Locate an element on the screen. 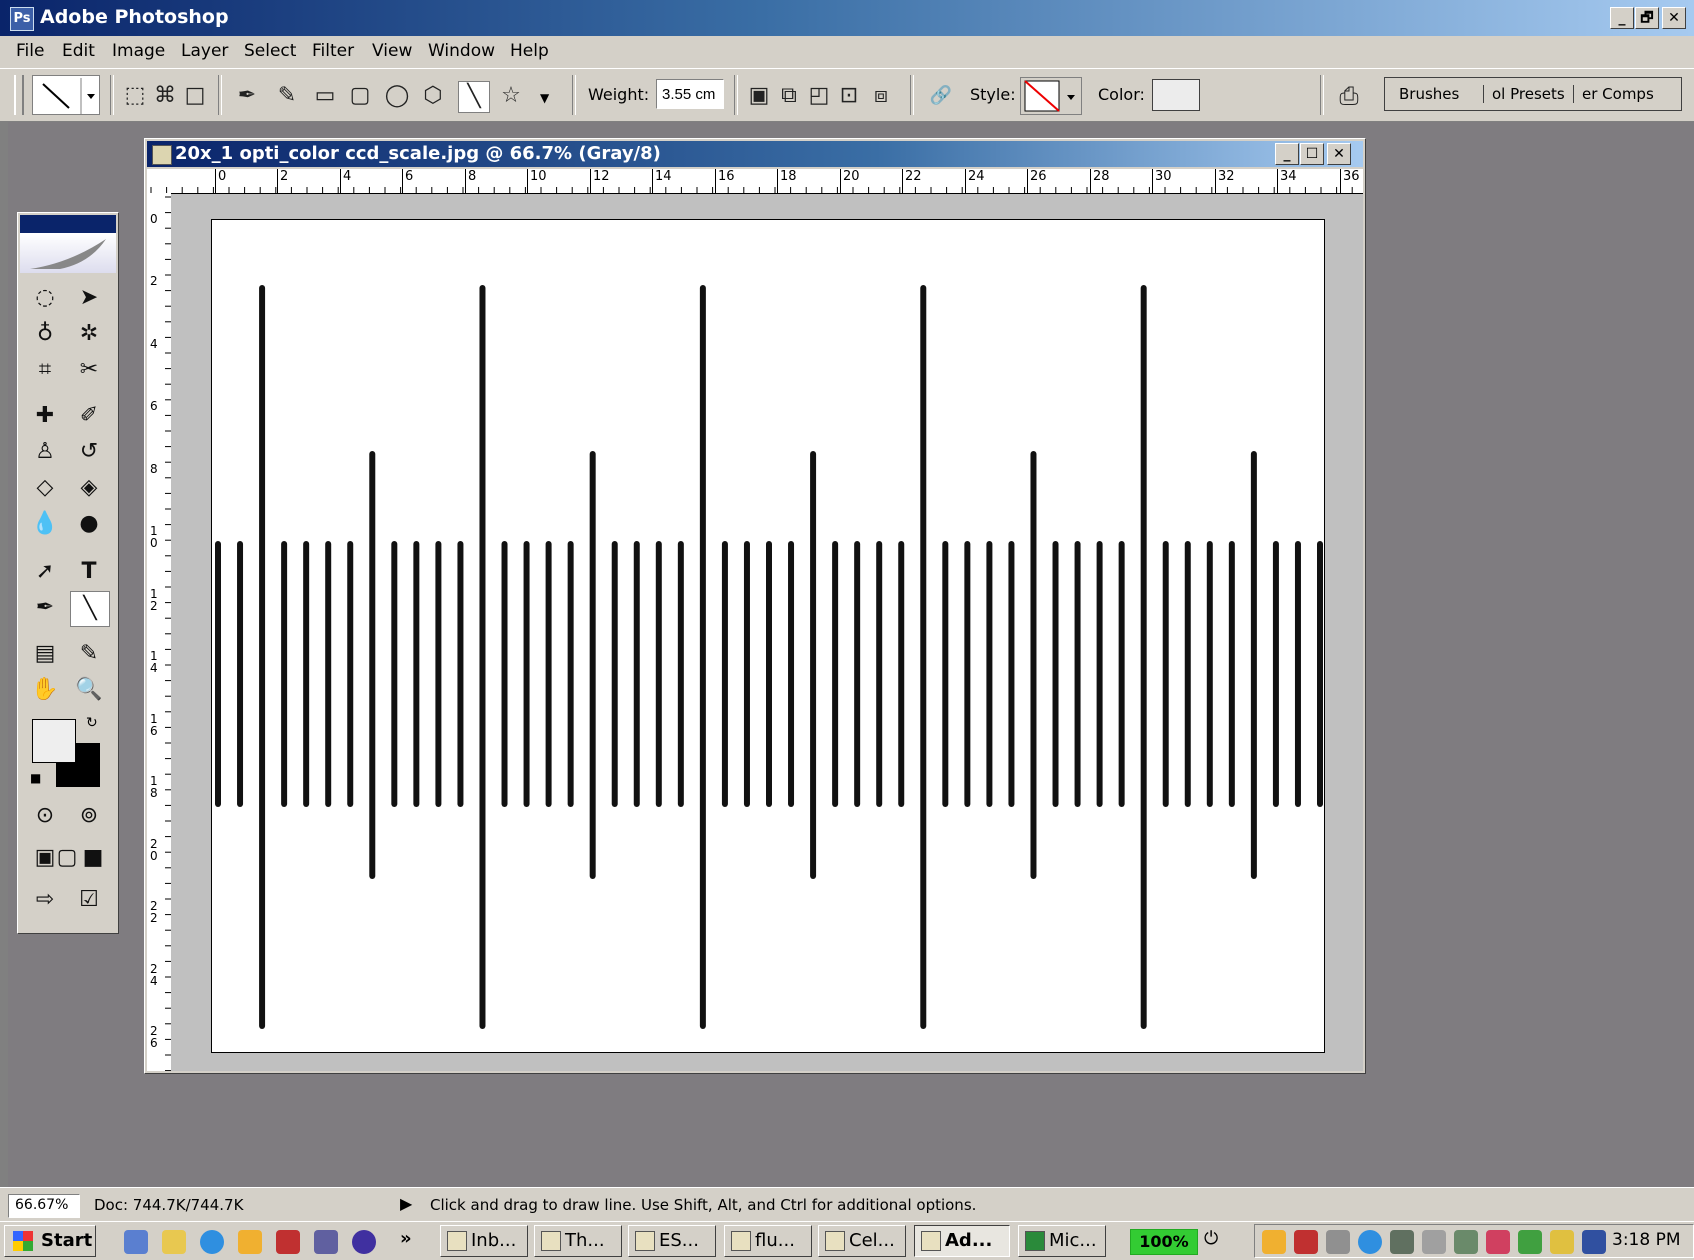 The height and width of the screenshot is (1260, 1694). blur-tool-icon: 💧 is located at coordinates (45, 524).